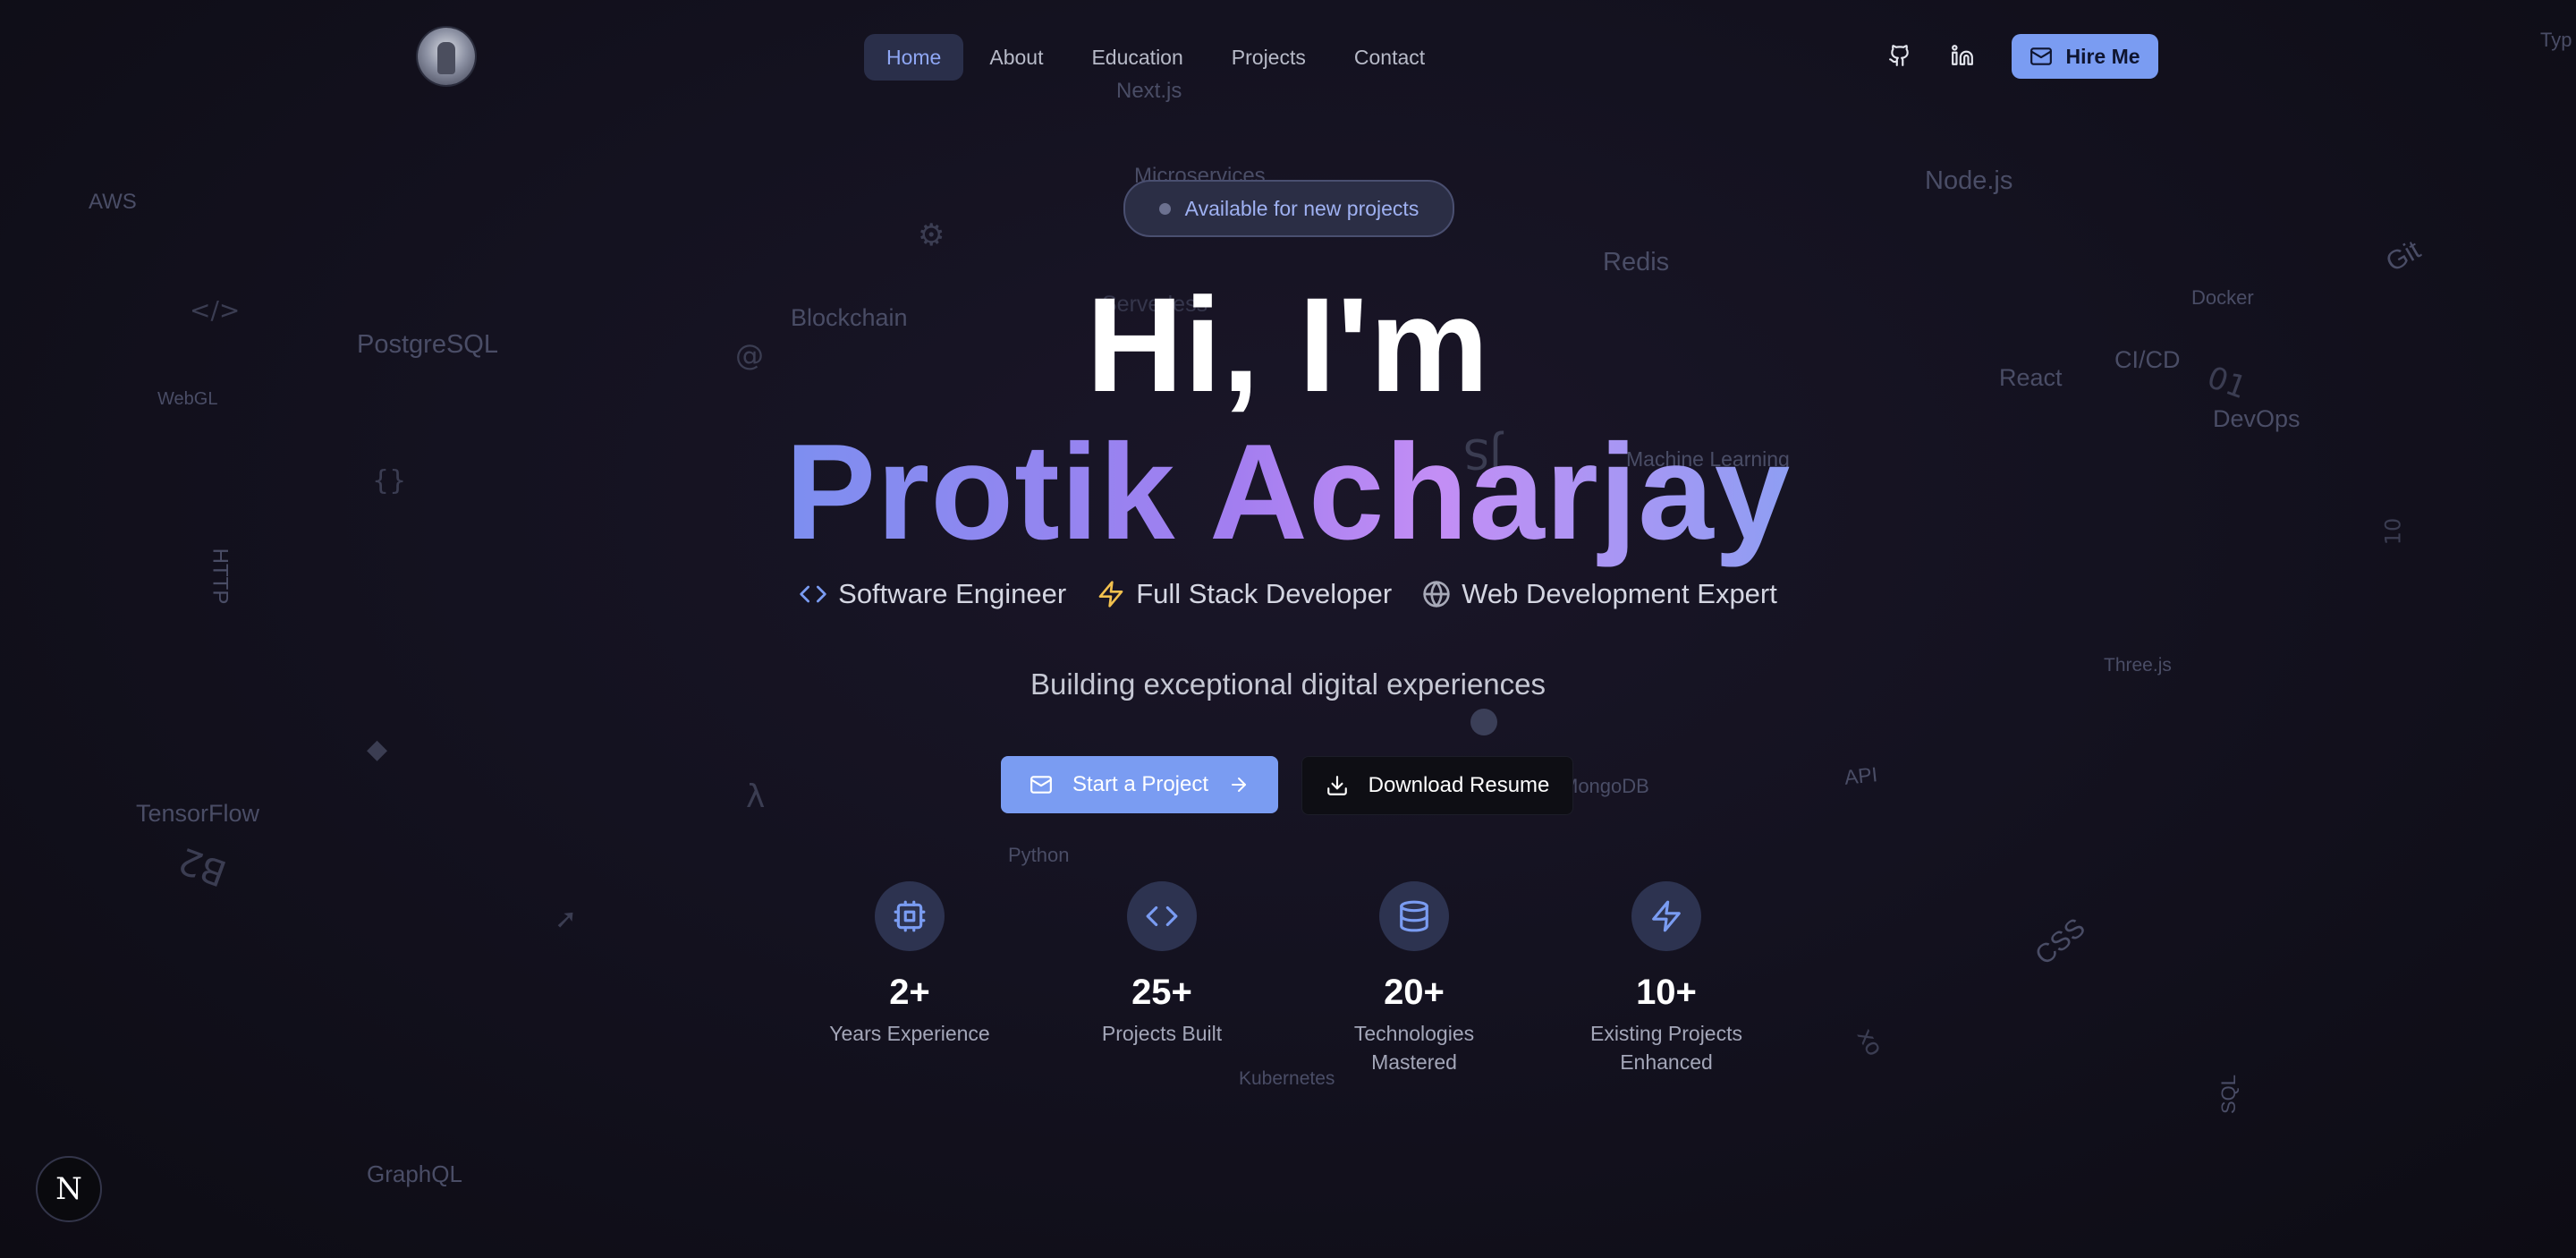 Image resolution: width=2576 pixels, height=1258 pixels. Describe the element at coordinates (1619, 593) in the screenshot. I see `role-label: Web Development Expert` at that location.